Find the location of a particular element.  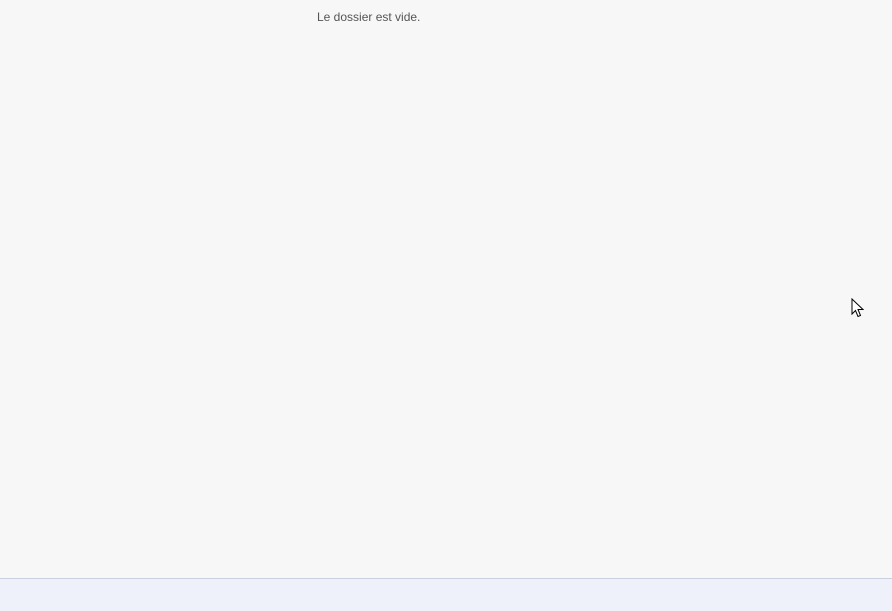

empty-folder-message: Le dossier est vide. is located at coordinates (369, 17).